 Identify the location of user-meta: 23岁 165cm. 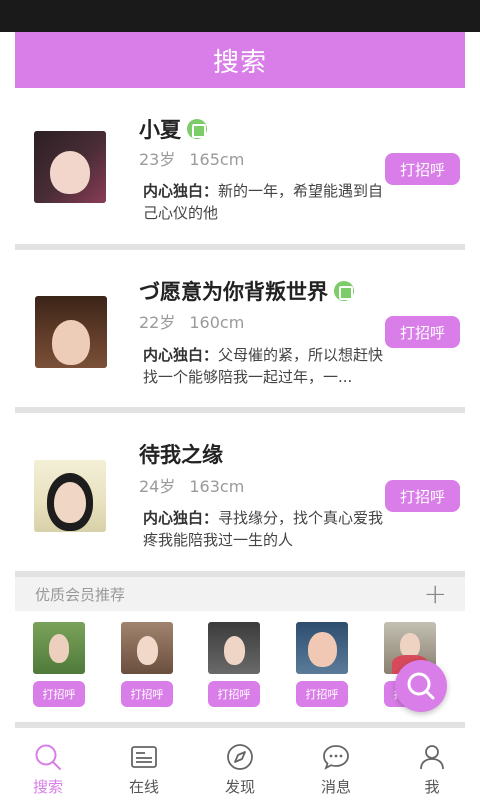
(191, 158).